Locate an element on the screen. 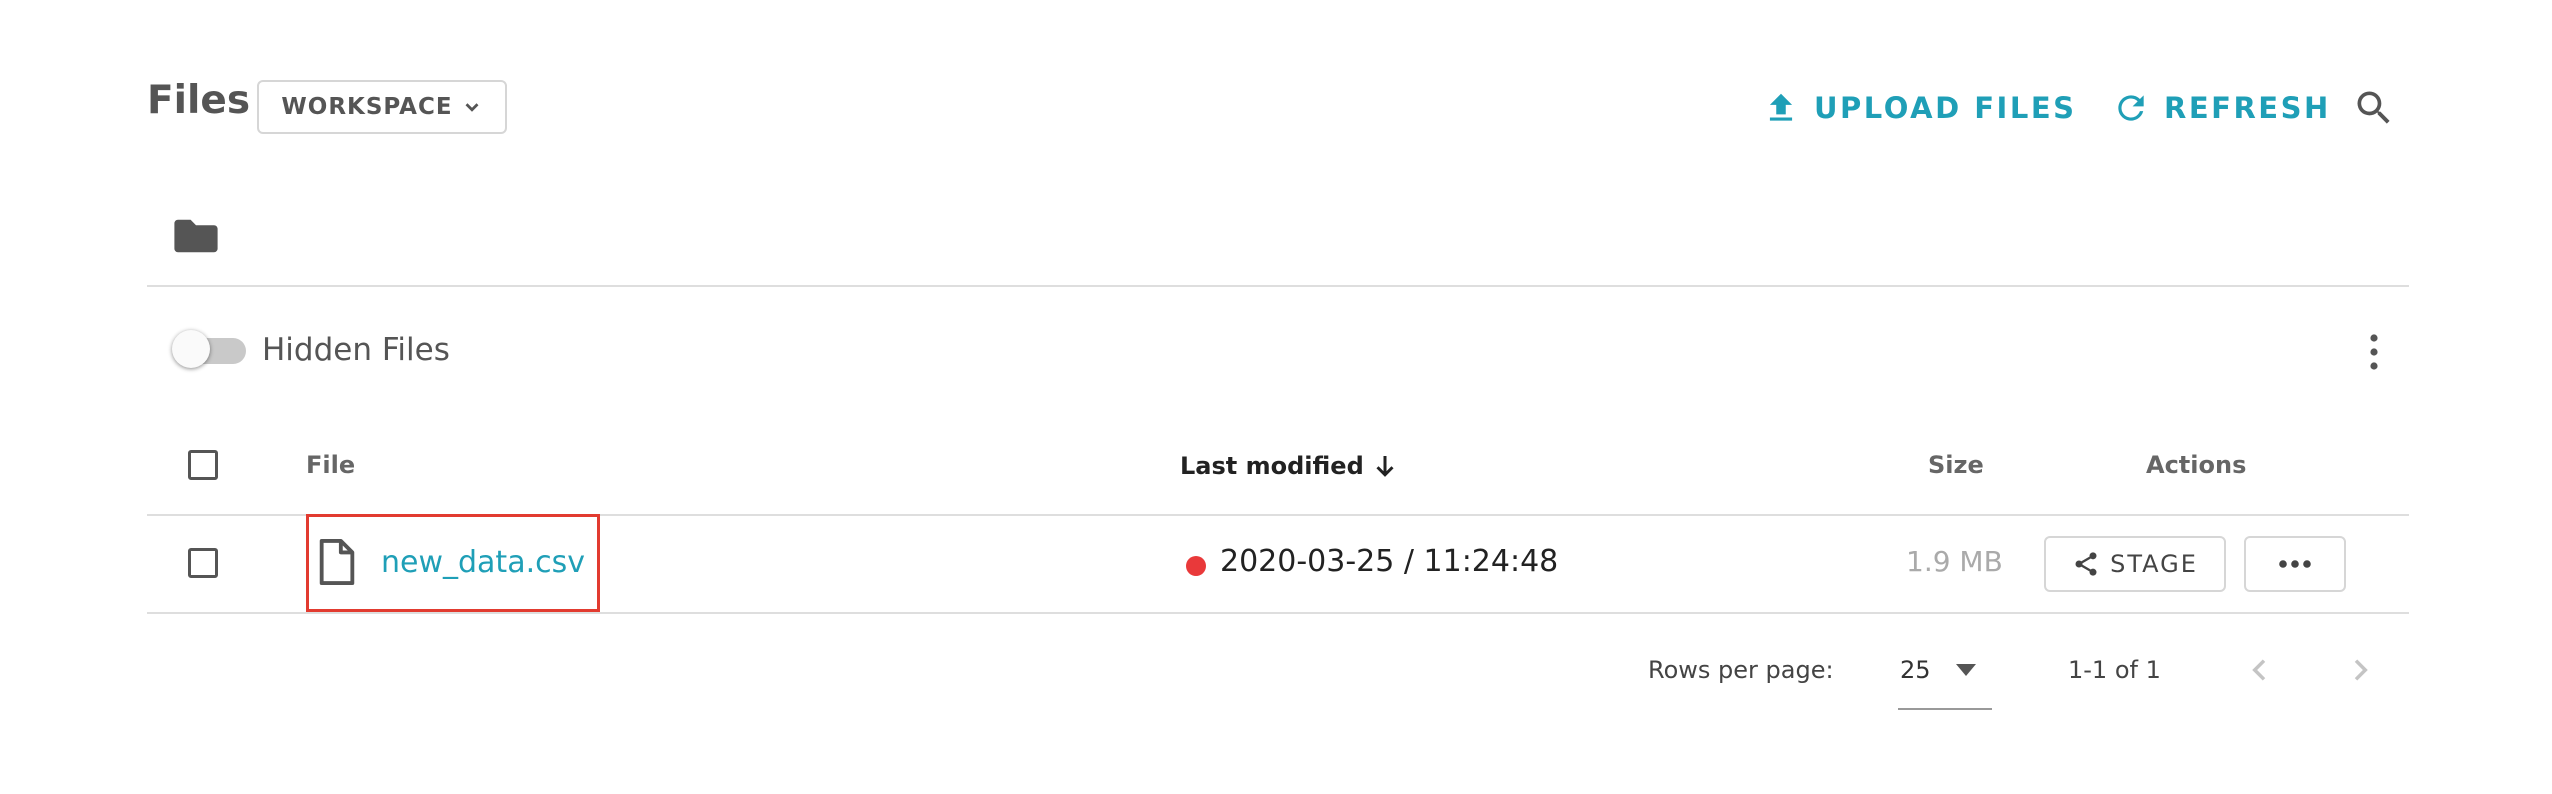  upload-icon is located at coordinates (1781, 107).